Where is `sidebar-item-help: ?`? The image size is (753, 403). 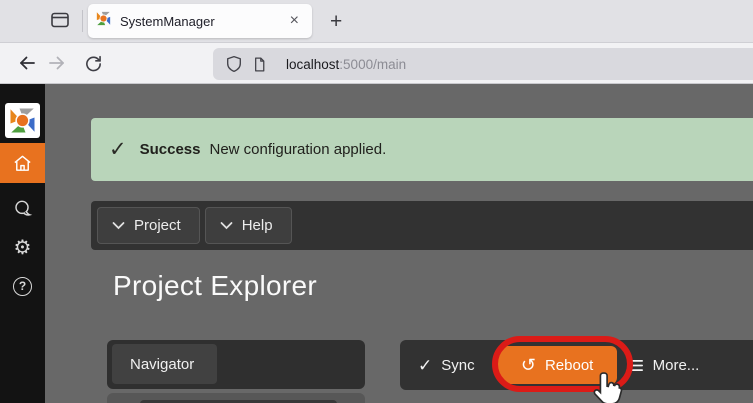
sidebar-item-help: ? is located at coordinates (22, 286).